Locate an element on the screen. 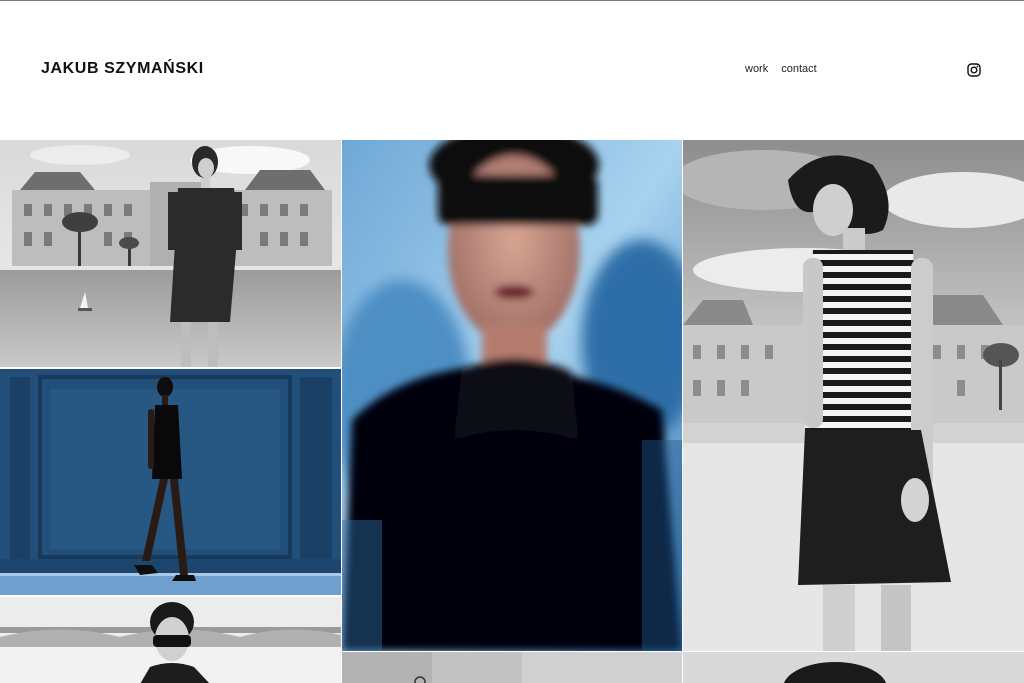 The image size is (1024, 683). photo-bridge-sunglasses-portrait is located at coordinates (170, 640).